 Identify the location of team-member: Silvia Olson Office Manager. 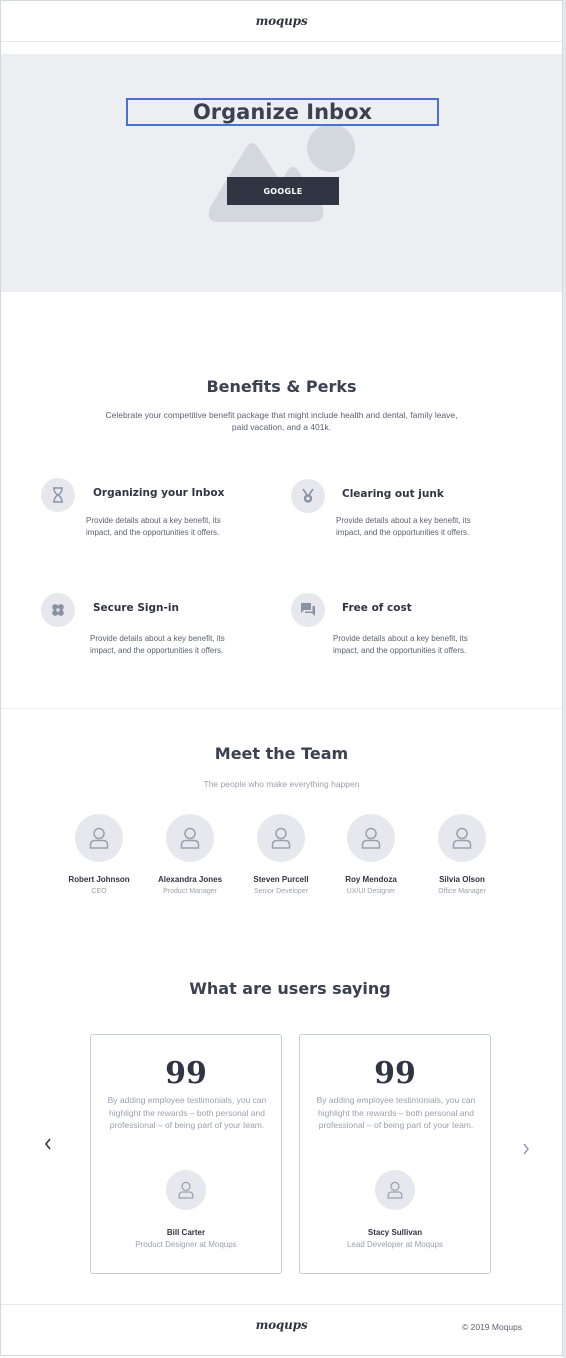
(462, 854).